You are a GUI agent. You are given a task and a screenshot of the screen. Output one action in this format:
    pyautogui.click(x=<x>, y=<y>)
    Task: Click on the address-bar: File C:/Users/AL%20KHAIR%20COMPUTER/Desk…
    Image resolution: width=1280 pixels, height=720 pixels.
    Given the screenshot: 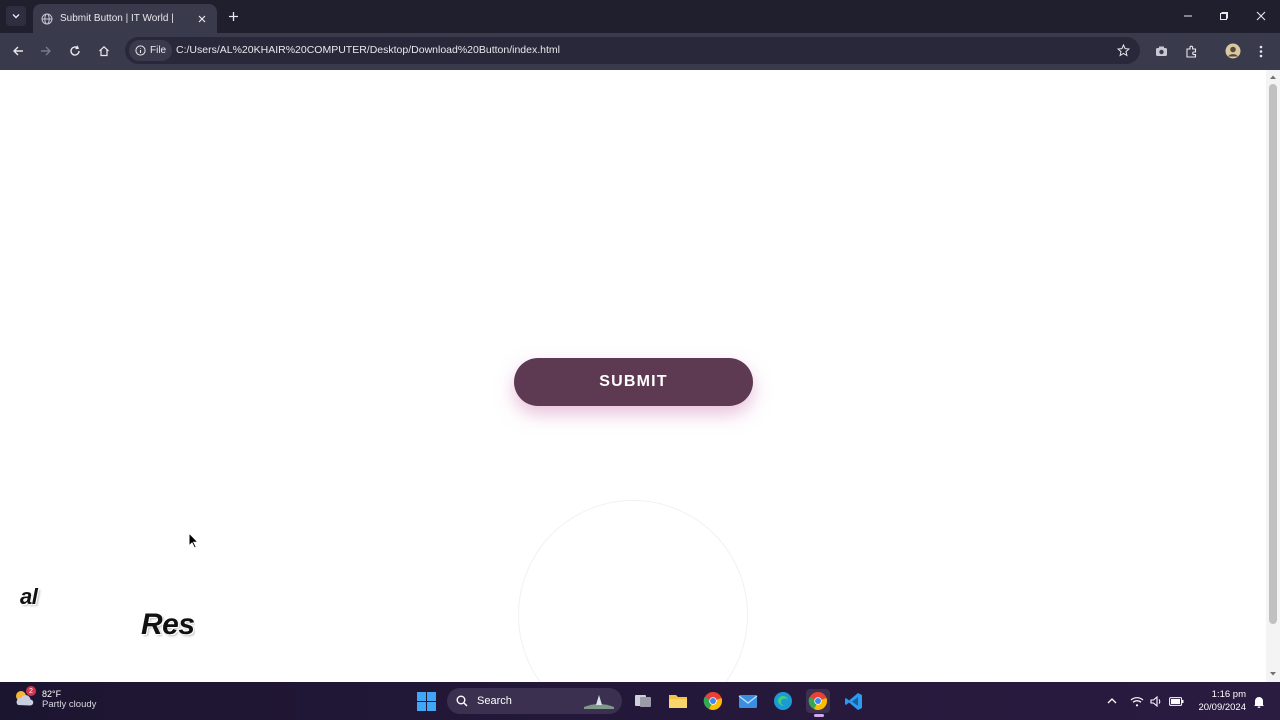 What is the action you would take?
    pyautogui.click(x=632, y=50)
    